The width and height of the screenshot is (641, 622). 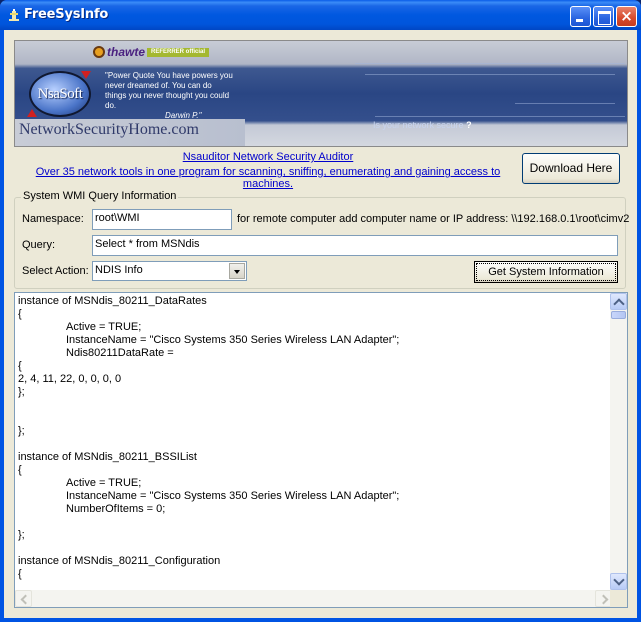 I want to click on close-button: ×, so click(x=626, y=16).